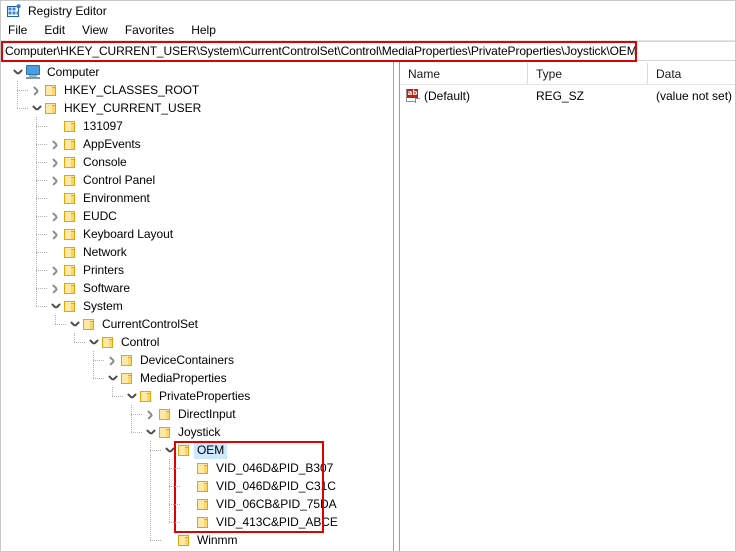 This screenshot has width=736, height=552. Describe the element at coordinates (14, 10) in the screenshot. I see `registry-icon` at that location.